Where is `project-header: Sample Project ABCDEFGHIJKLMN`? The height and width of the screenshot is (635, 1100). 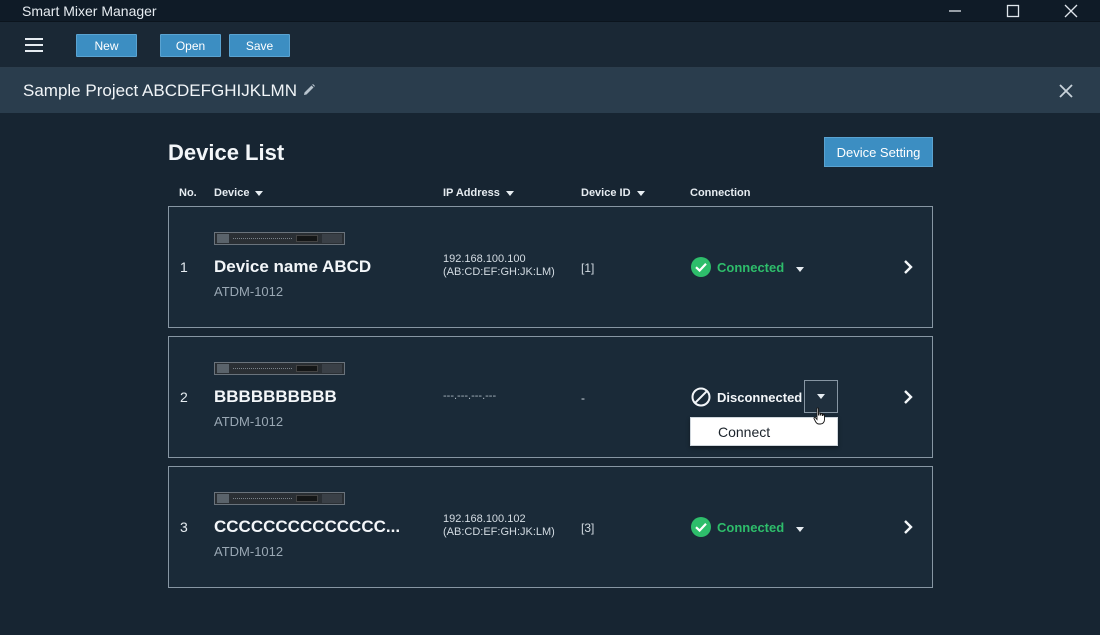
project-header: Sample Project ABCDEFGHIJKLMN is located at coordinates (550, 90).